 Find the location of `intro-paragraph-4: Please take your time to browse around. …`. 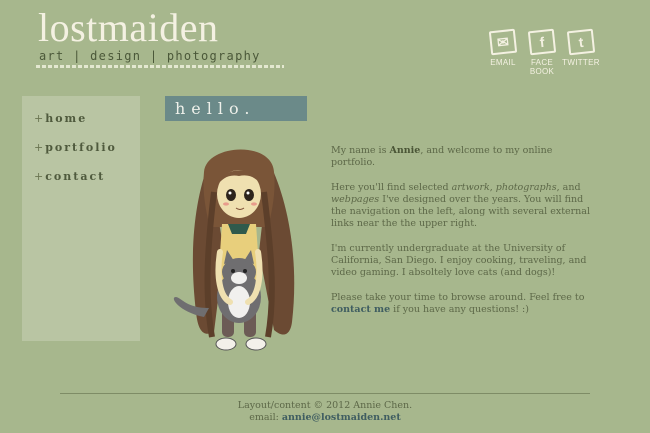

intro-paragraph-4: Please take your time to browse around. … is located at coordinates (458, 303).